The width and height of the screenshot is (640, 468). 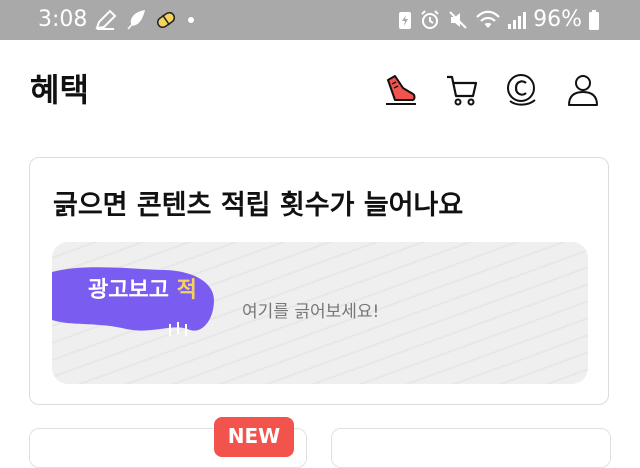 I want to click on page-title: 혜택, so click(x=59, y=90).